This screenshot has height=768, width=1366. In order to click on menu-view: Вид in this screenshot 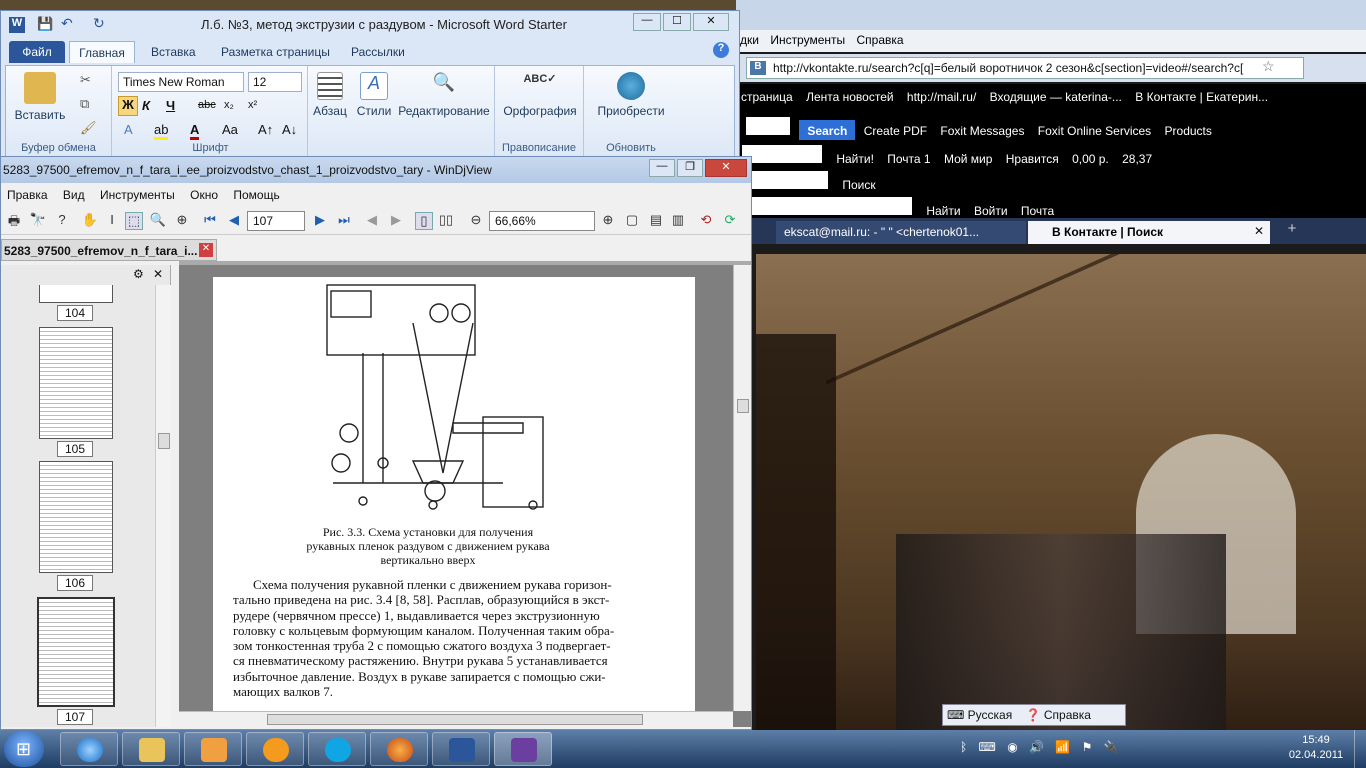, I will do `click(74, 193)`.